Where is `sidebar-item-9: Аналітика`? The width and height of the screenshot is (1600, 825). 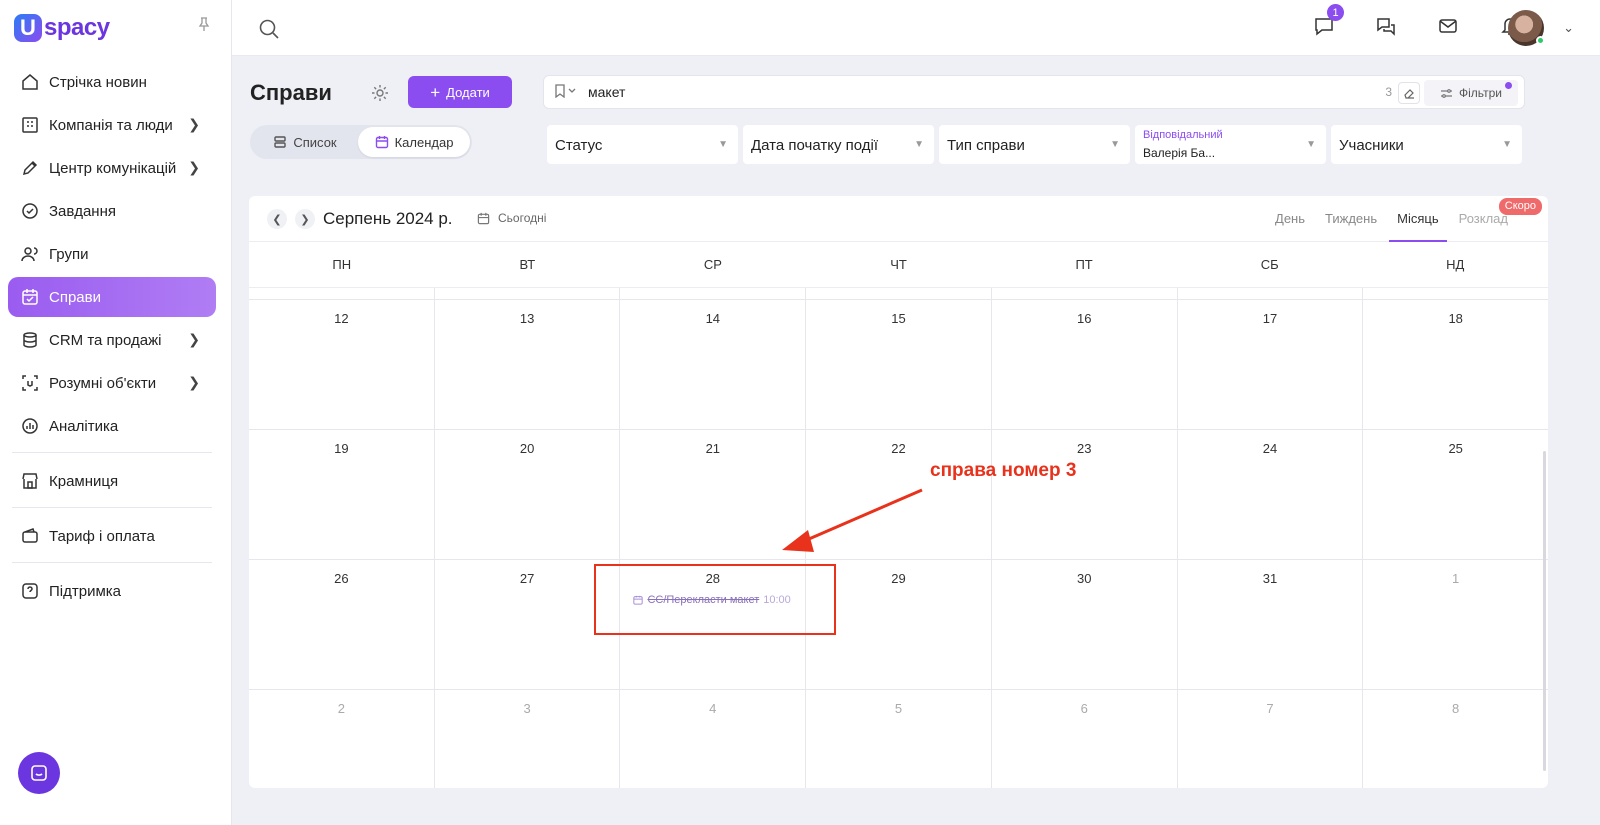 sidebar-item-9: Аналітика is located at coordinates (112, 426).